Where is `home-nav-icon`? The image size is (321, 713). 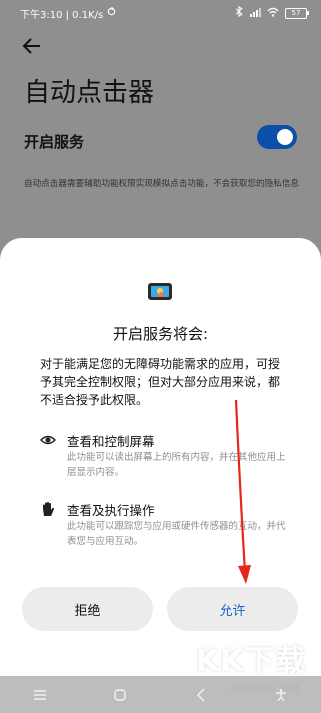
home-nav-icon is located at coordinates (120, 695).